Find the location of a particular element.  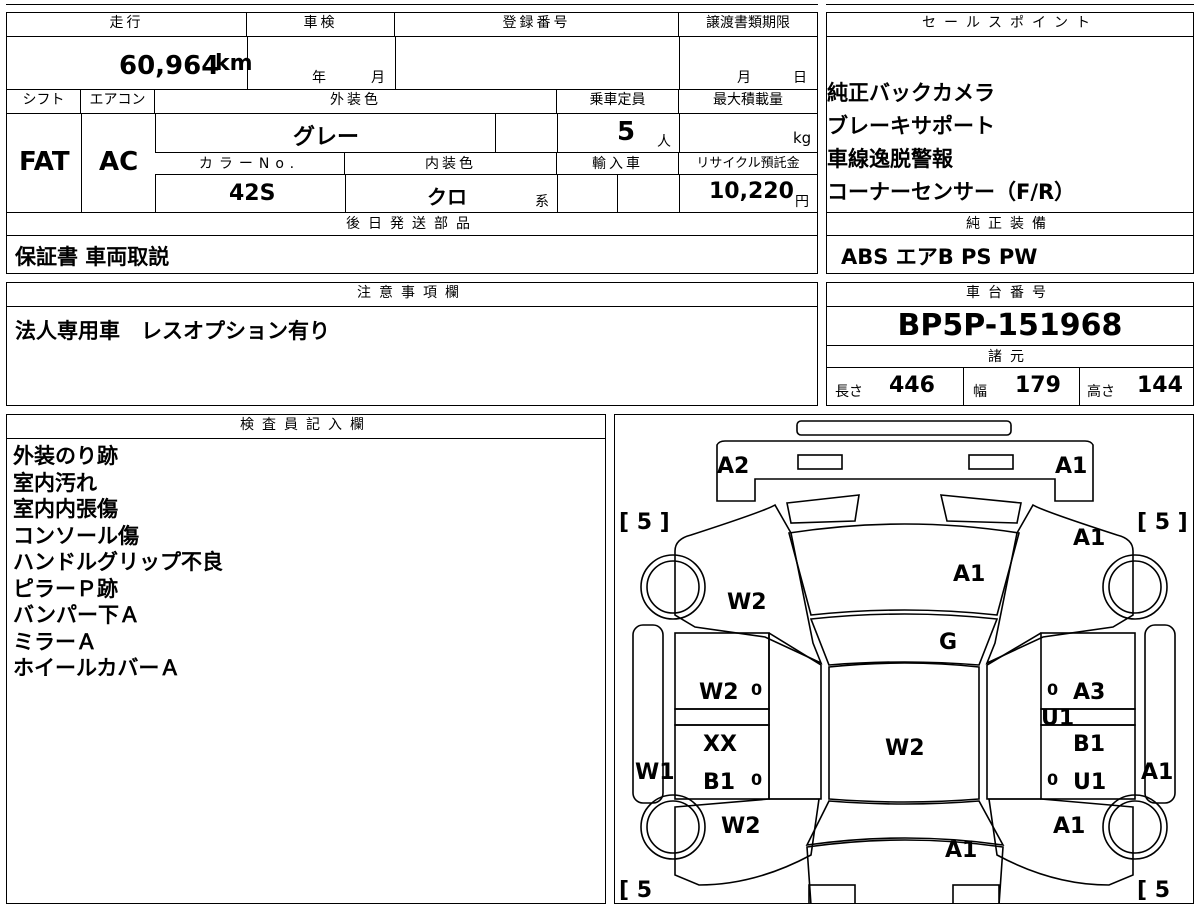

mark-rocker-right: A1 is located at coordinates (1157, 772).